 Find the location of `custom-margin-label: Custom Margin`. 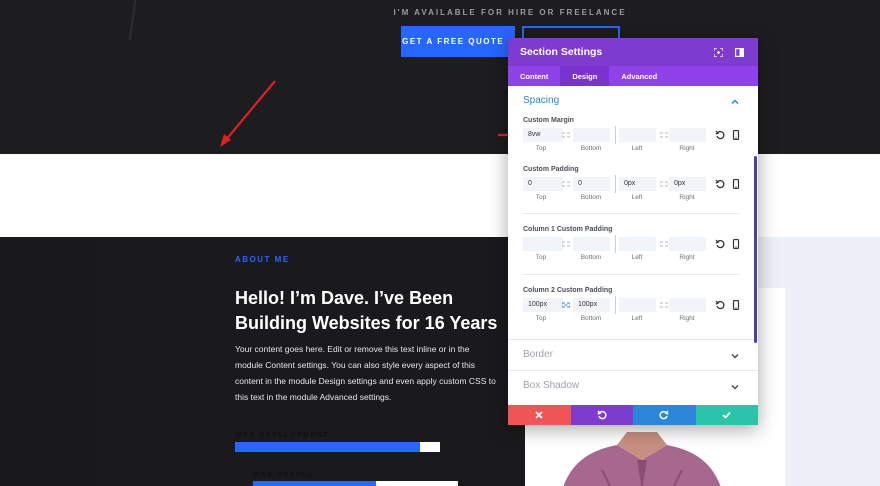

custom-margin-label: Custom Margin is located at coordinates (548, 120).